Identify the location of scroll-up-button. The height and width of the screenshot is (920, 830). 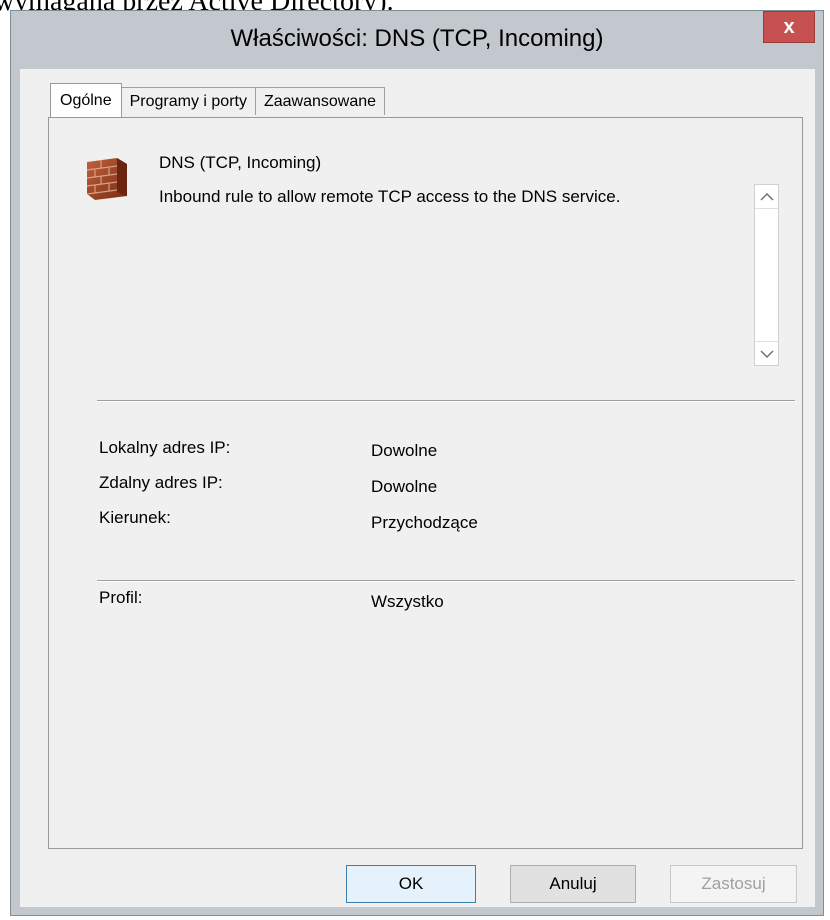
(766, 197).